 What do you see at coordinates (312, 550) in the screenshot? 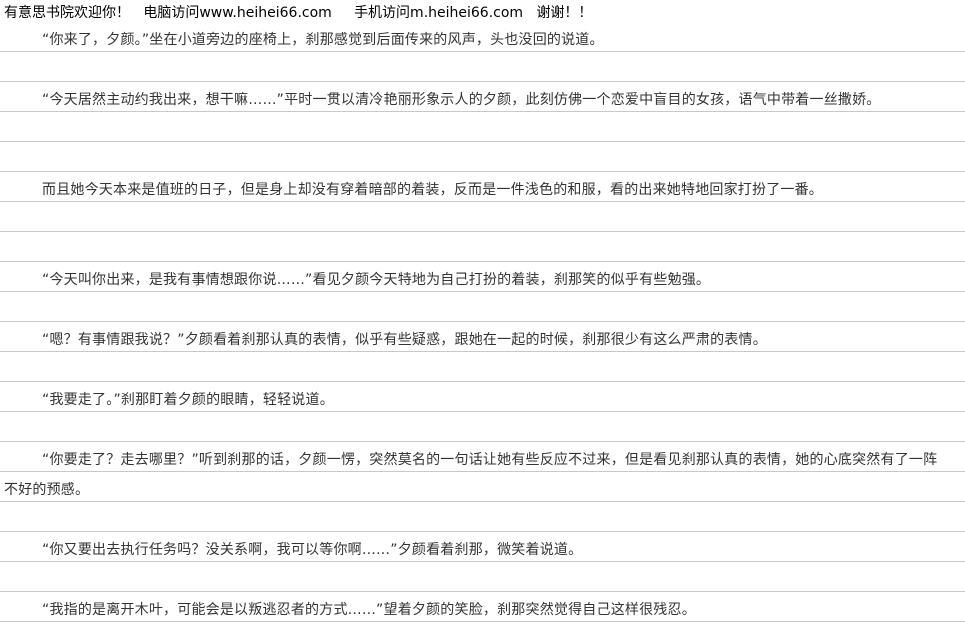
I see `paragraph: “你又要出去执行任务吗？没关系啊，我可以等你啊……”夕颜看着刹那，微笑着说道。` at bounding box center [312, 550].